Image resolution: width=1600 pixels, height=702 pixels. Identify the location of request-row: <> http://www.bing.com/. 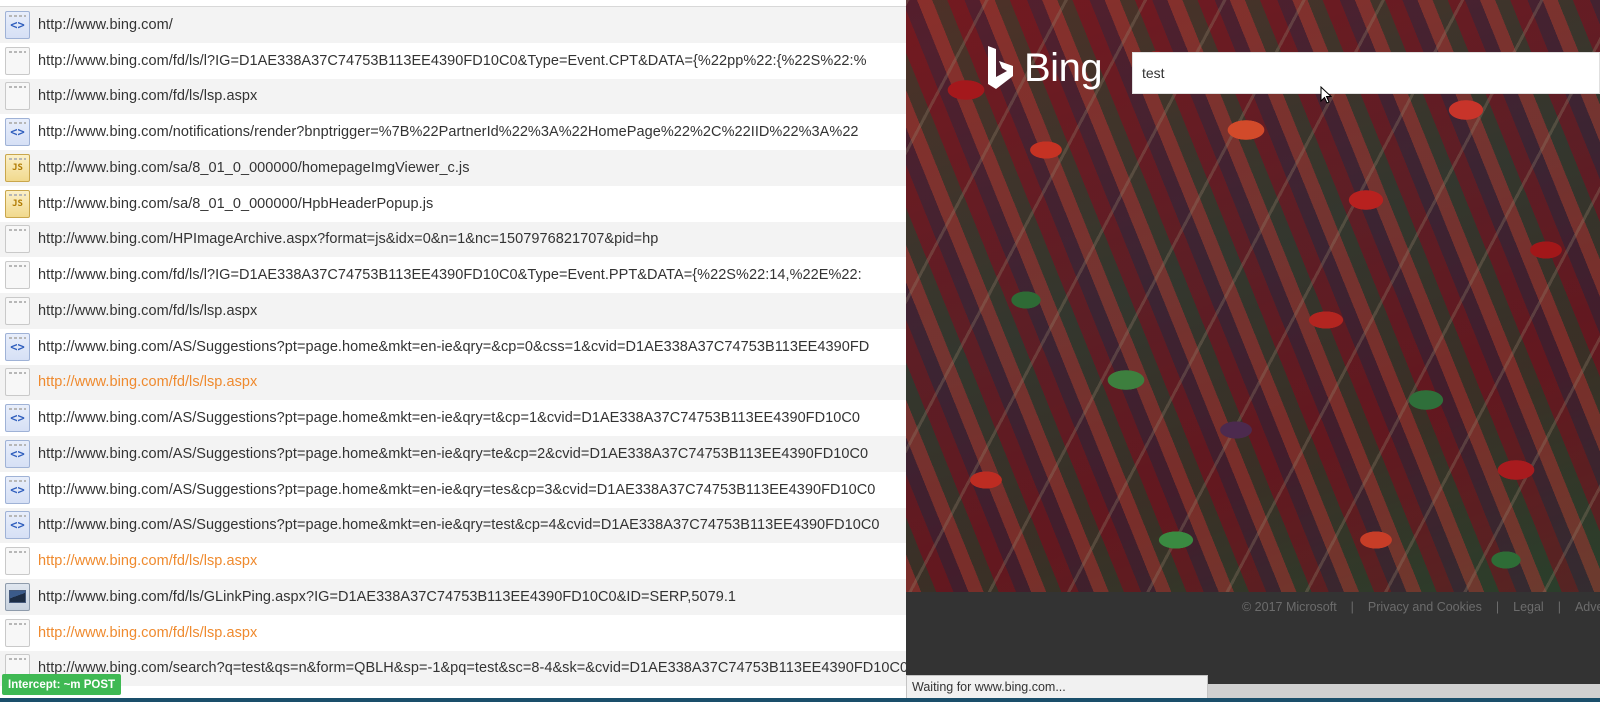
(453, 25).